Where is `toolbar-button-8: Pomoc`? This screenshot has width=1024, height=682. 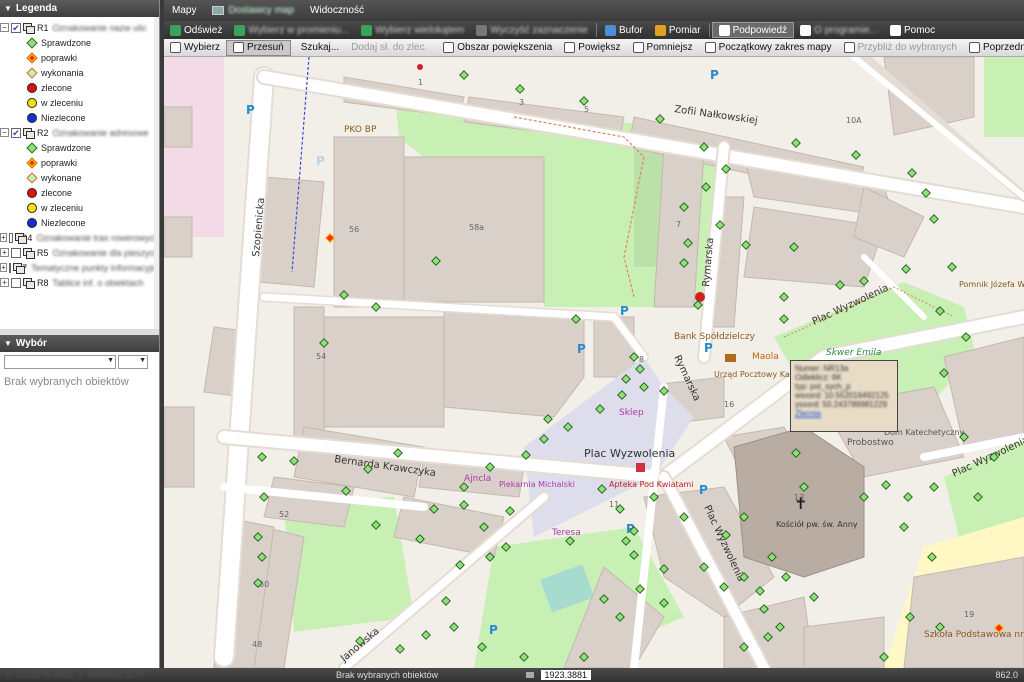
toolbar-button-8: Pomoc is located at coordinates (912, 30).